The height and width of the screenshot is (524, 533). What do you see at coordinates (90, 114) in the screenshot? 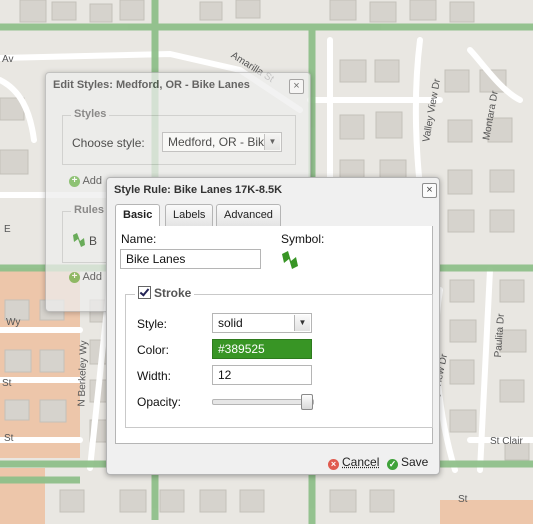
I see `styles-legend: Styles` at bounding box center [90, 114].